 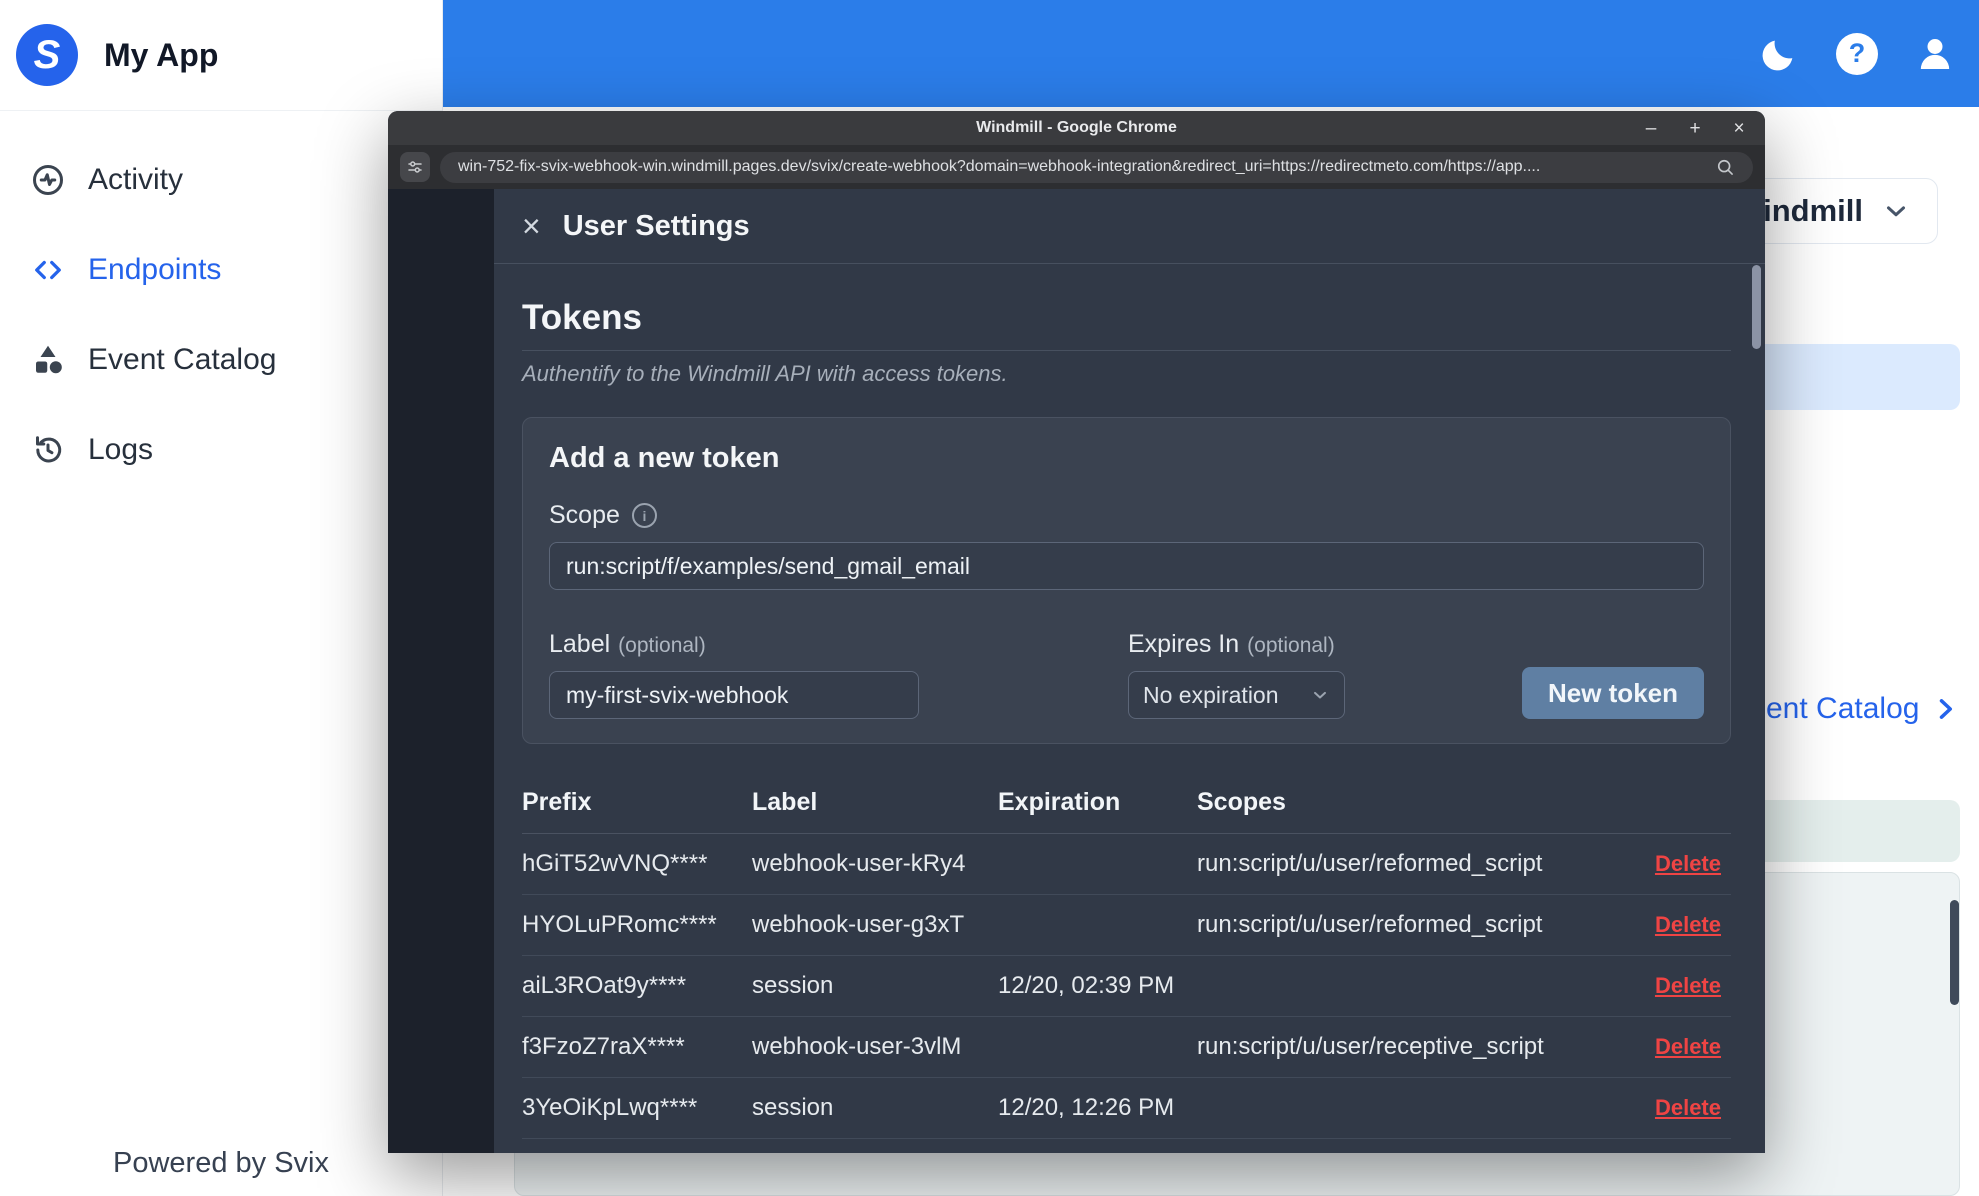 I want to click on chevron-right-icon, so click(x=1946, y=709).